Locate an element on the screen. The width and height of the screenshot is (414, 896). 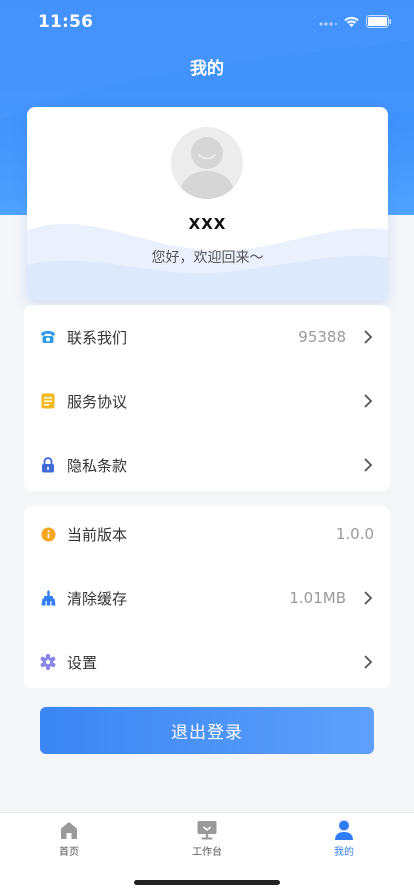
menu-item-current-version: 当前版本 1.0.0 is located at coordinates (207, 534).